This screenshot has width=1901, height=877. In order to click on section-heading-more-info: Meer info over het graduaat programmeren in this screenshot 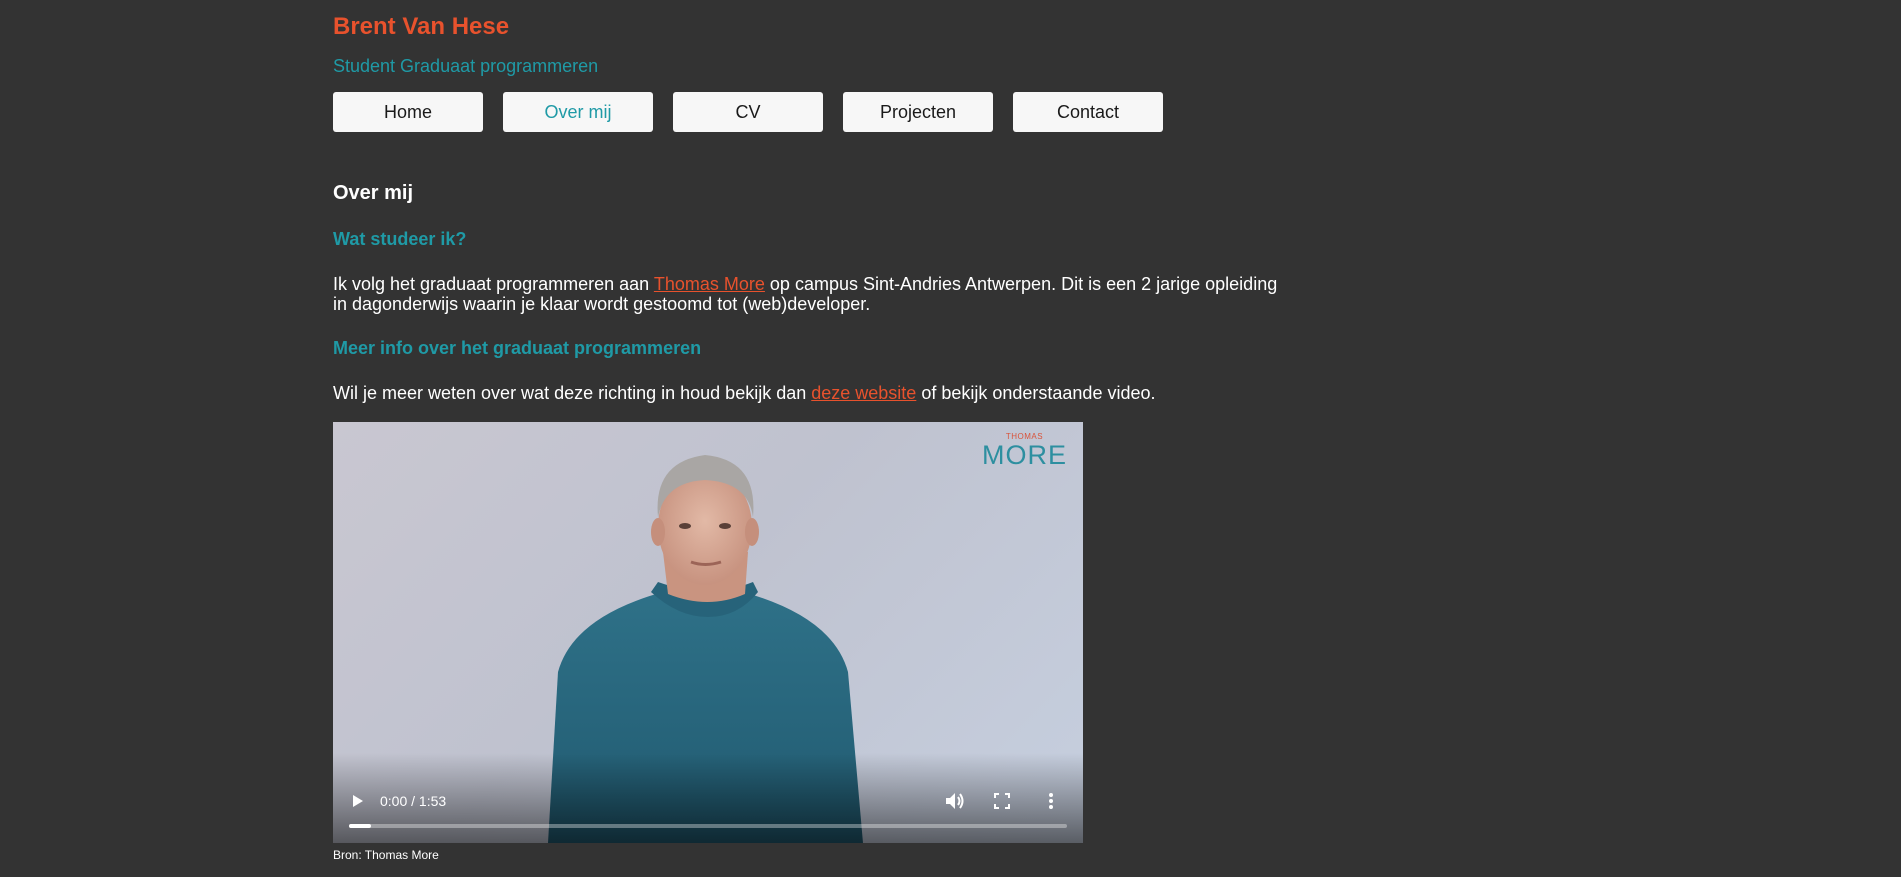, I will do `click(517, 348)`.